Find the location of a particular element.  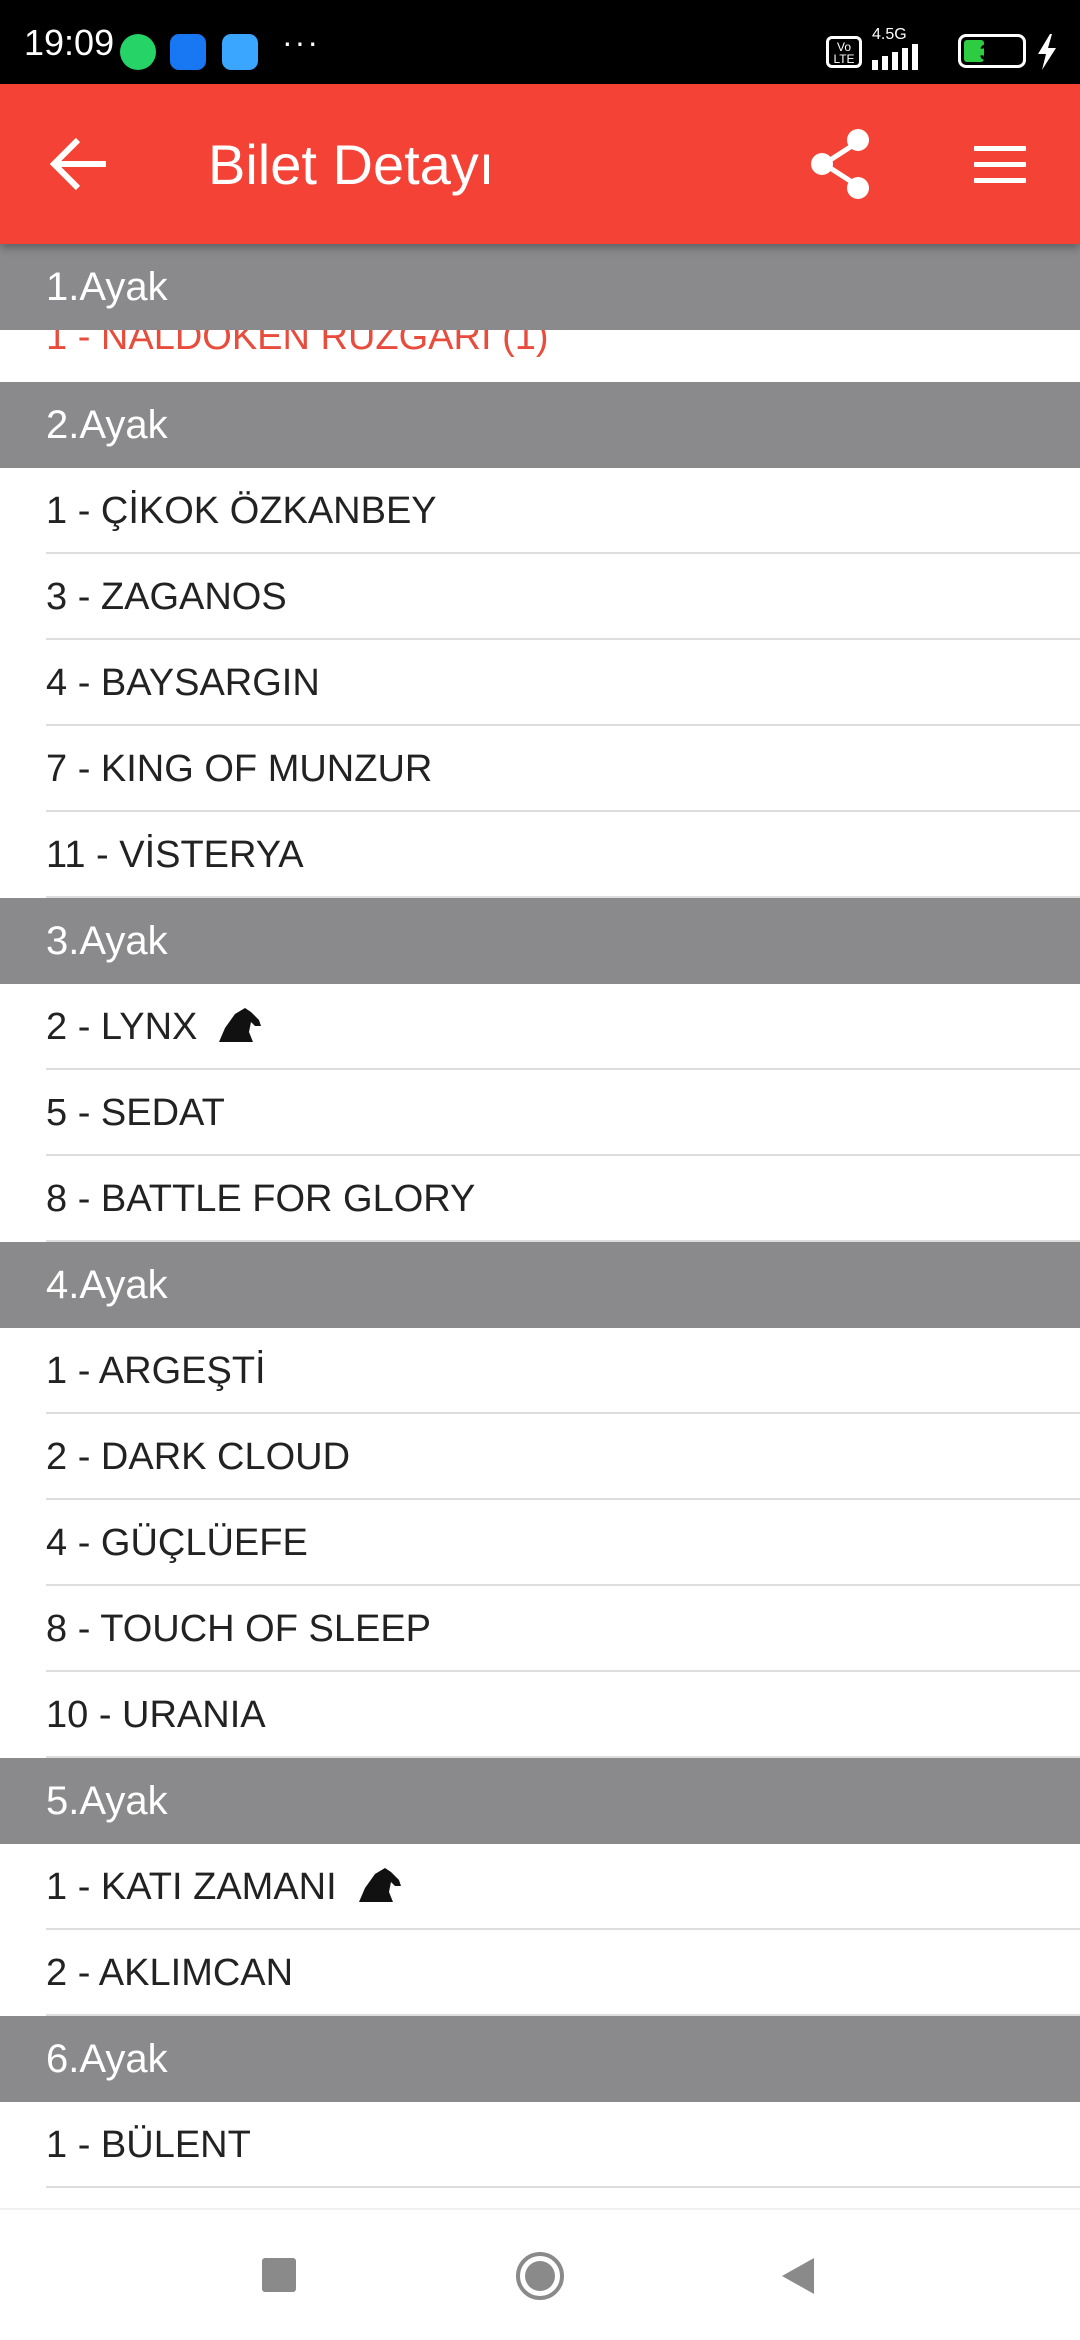

arrow-left-icon is located at coordinates (77, 164).